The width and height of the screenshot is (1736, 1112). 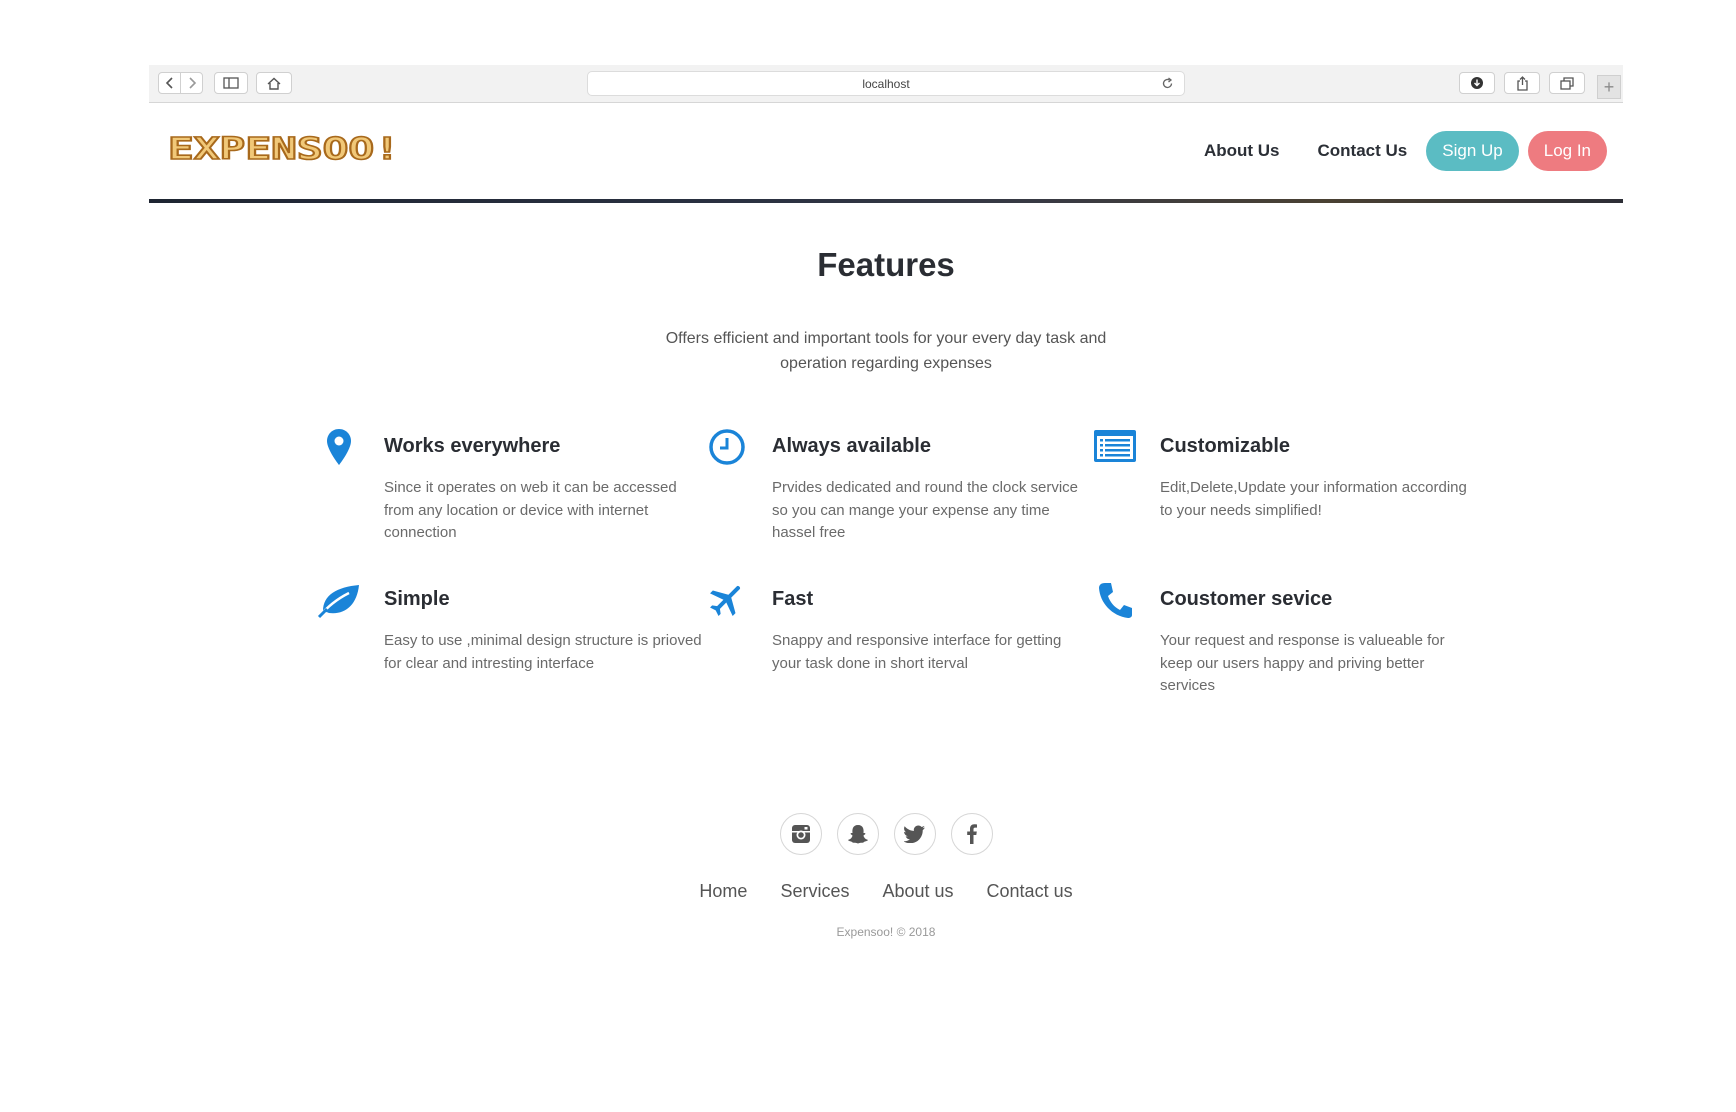 I want to click on copyright-text: Expensoo! © 2018, so click(x=886, y=932).